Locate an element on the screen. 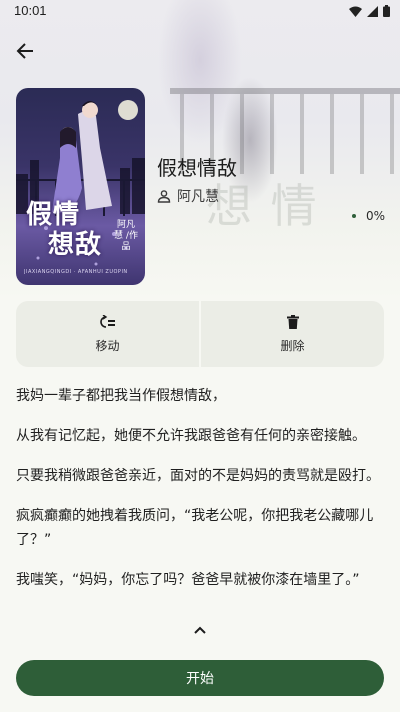 This screenshot has height=712, width=400. back-button is located at coordinates (25, 51).